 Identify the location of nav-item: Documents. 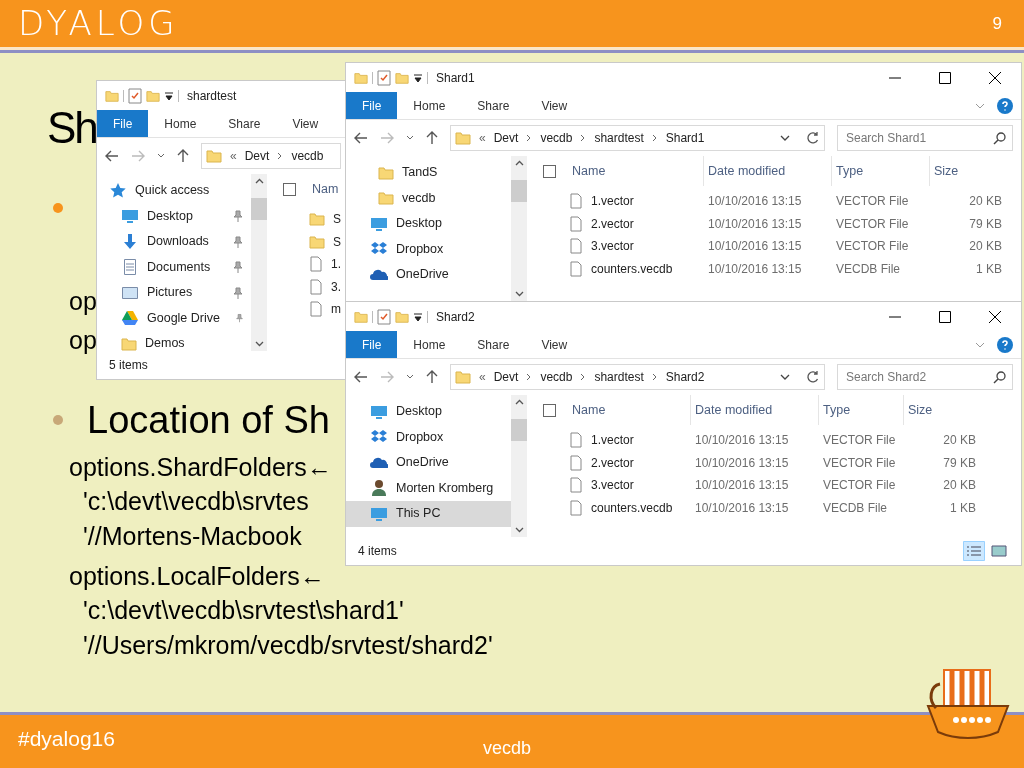
(174, 267).